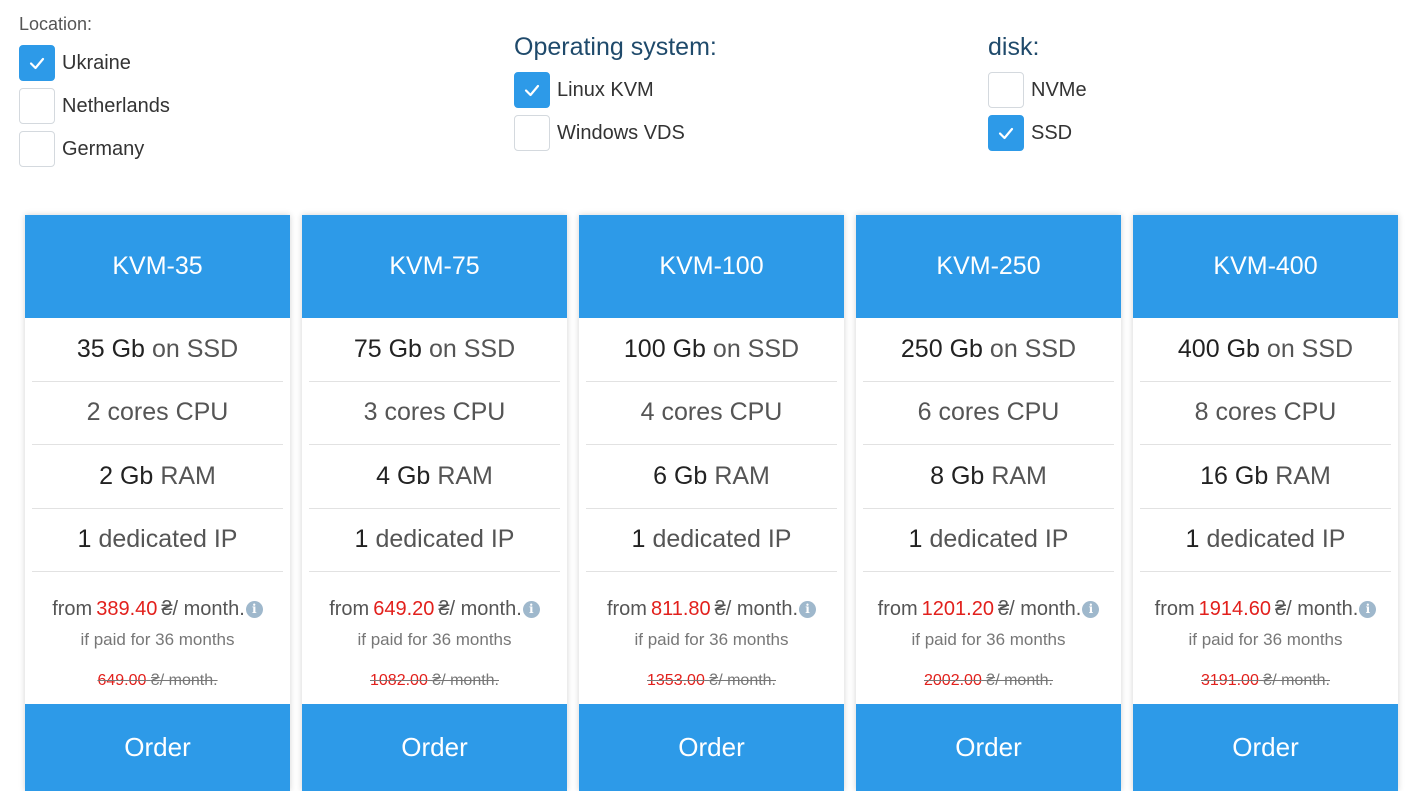  I want to click on location-filter: Location: Ukraine Netherlands Germany, so click(94, 94).